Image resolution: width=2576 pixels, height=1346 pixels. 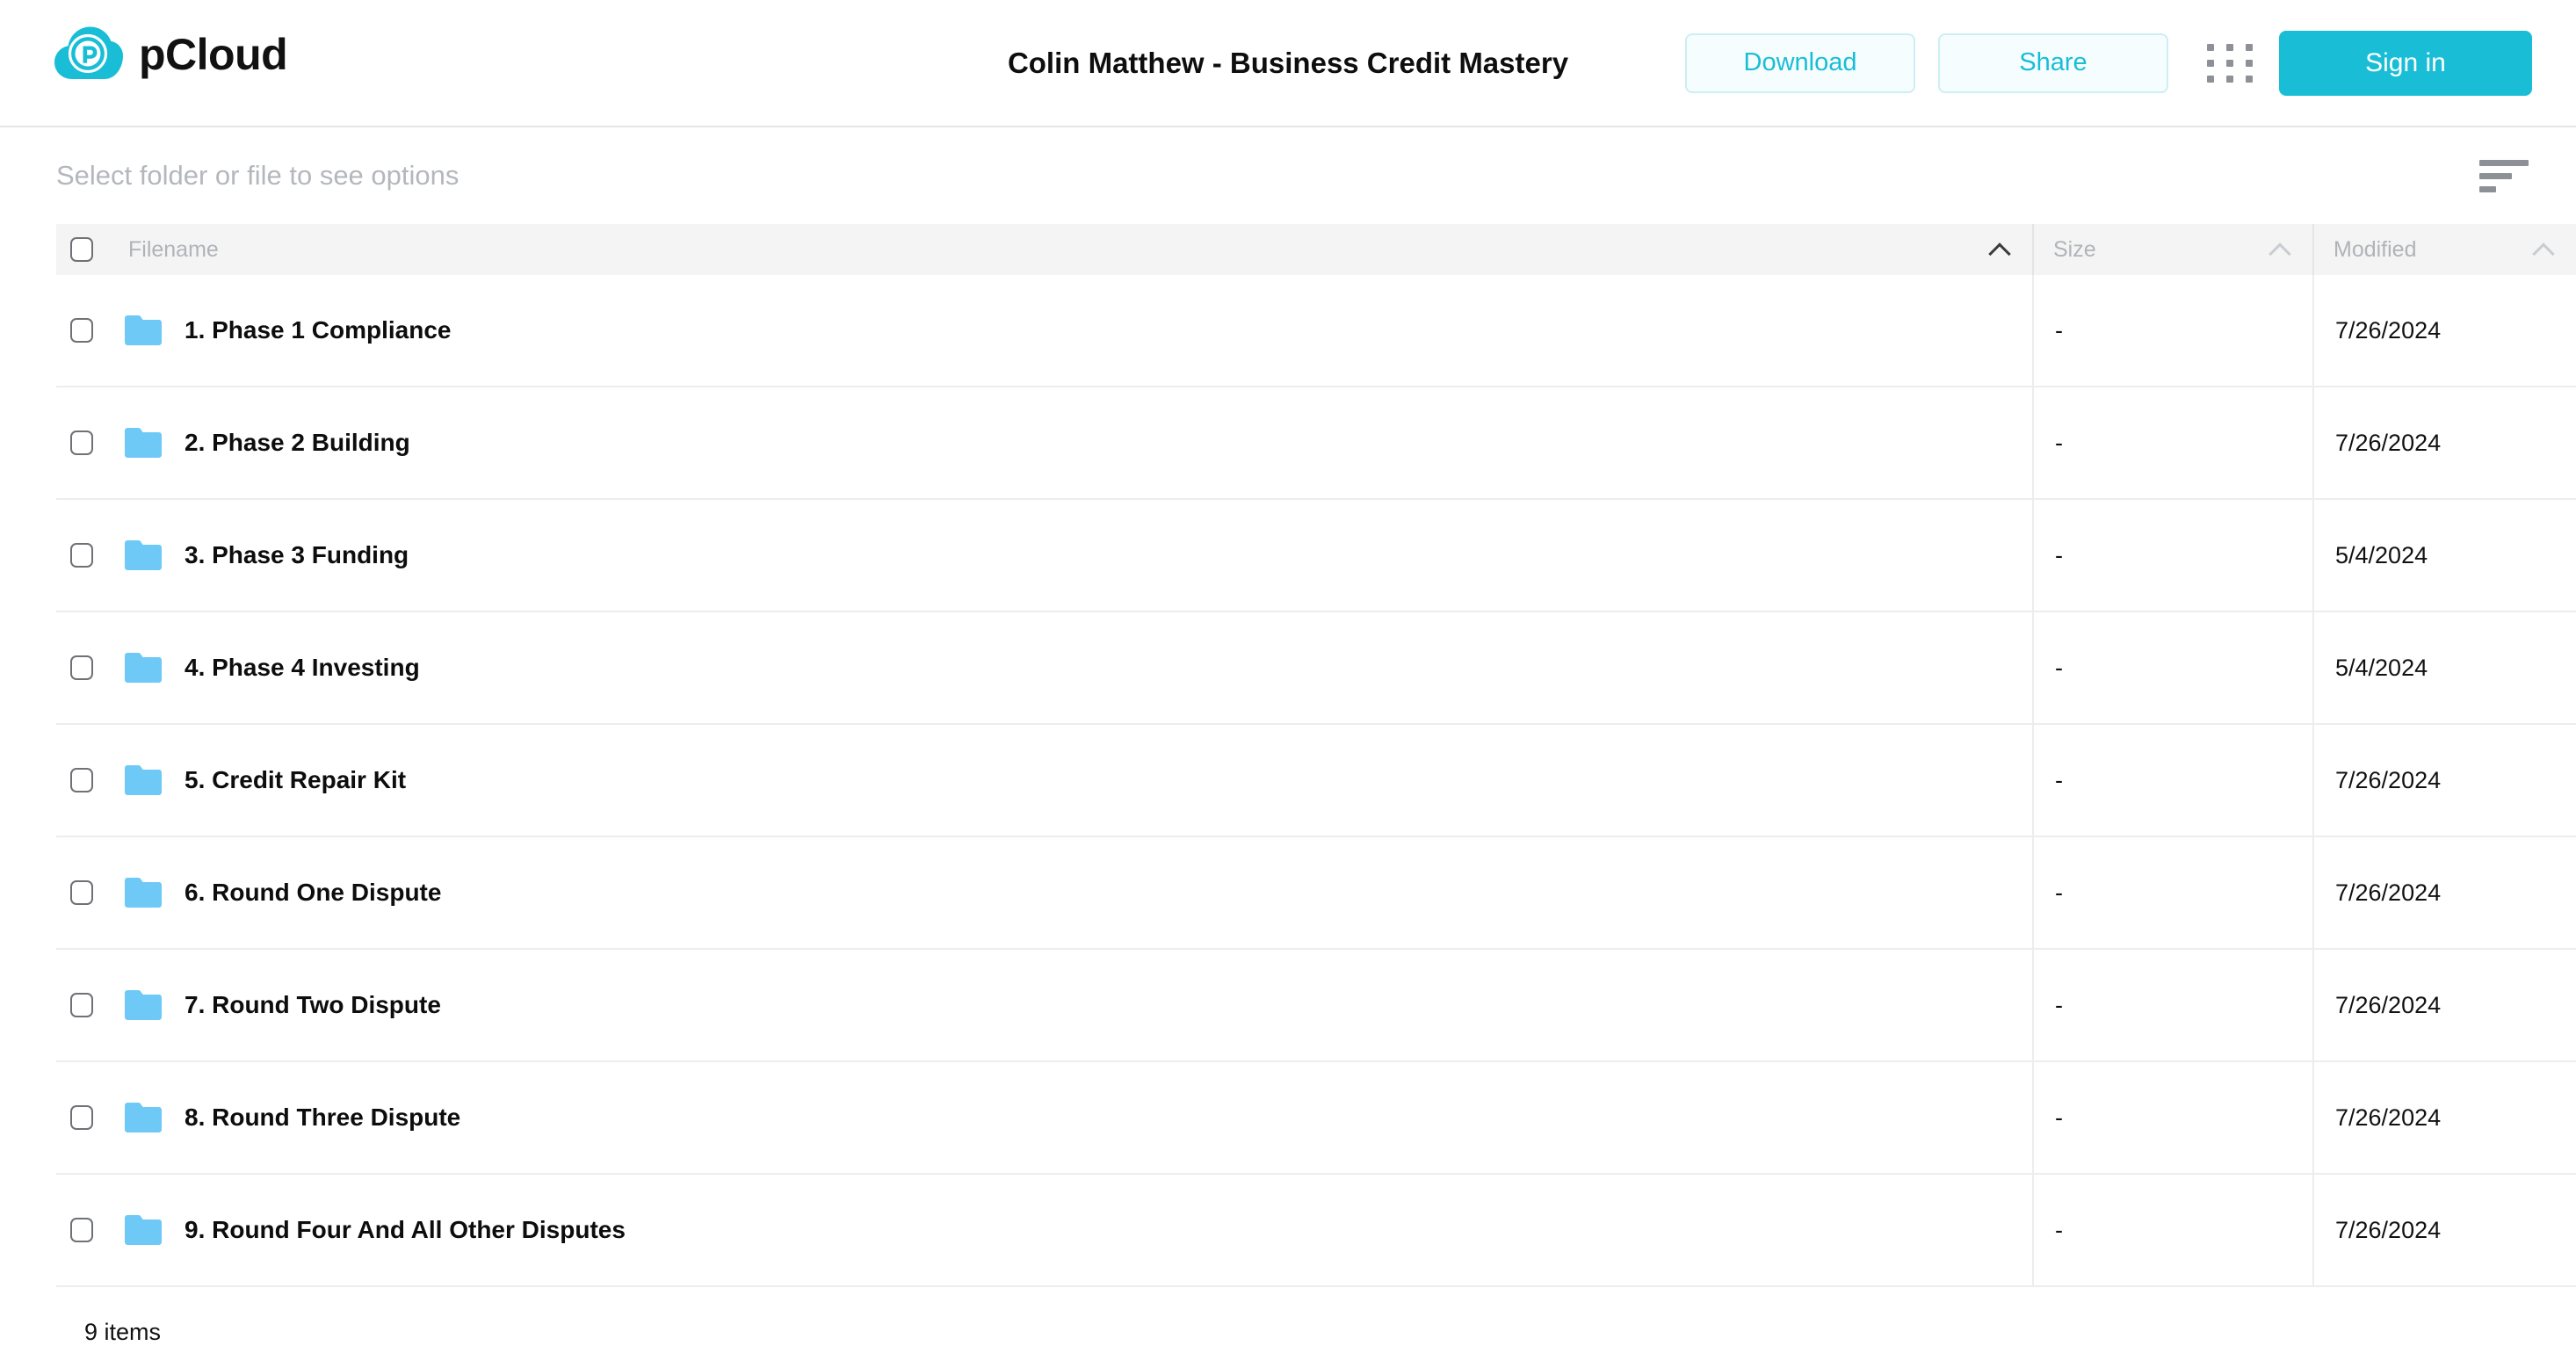 I want to click on table-row: 8. Round Three Dispute - 7/26/2024, so click(x=1316, y=1118).